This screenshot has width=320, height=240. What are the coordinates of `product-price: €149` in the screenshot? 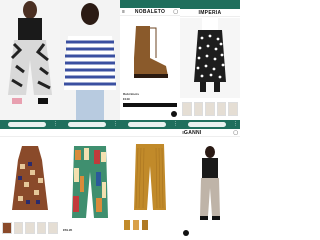 It's located at (126, 99).